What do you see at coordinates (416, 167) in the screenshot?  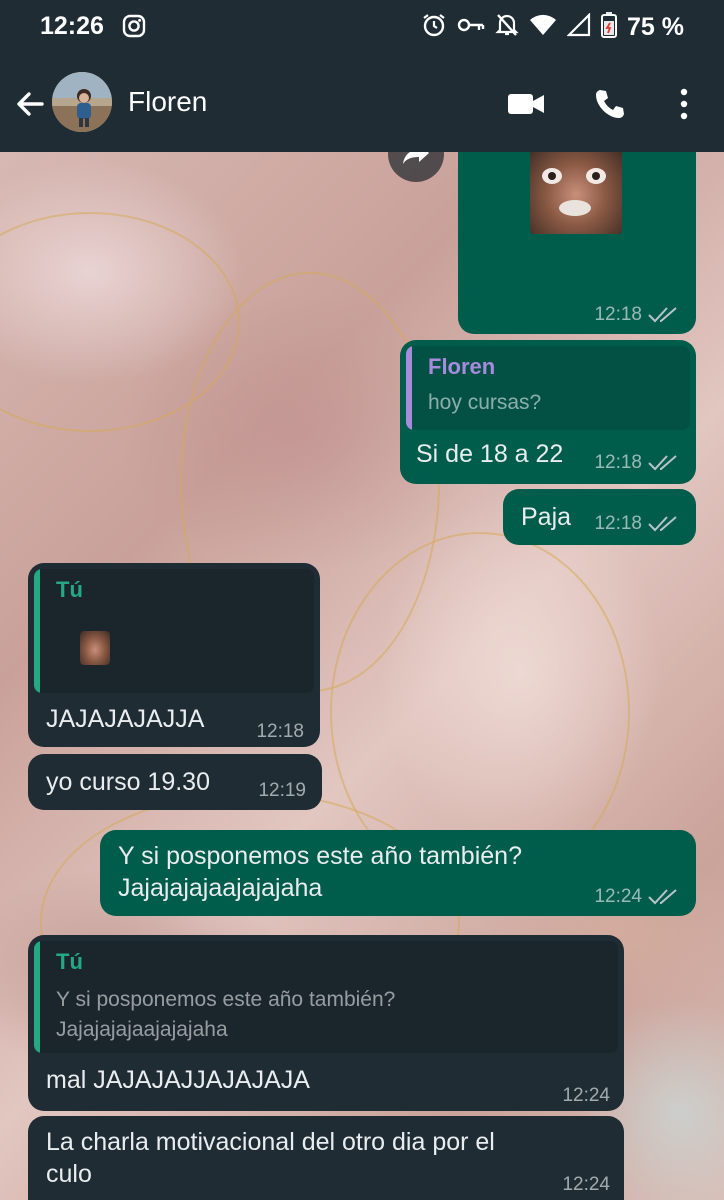 I see `forward-button` at bounding box center [416, 167].